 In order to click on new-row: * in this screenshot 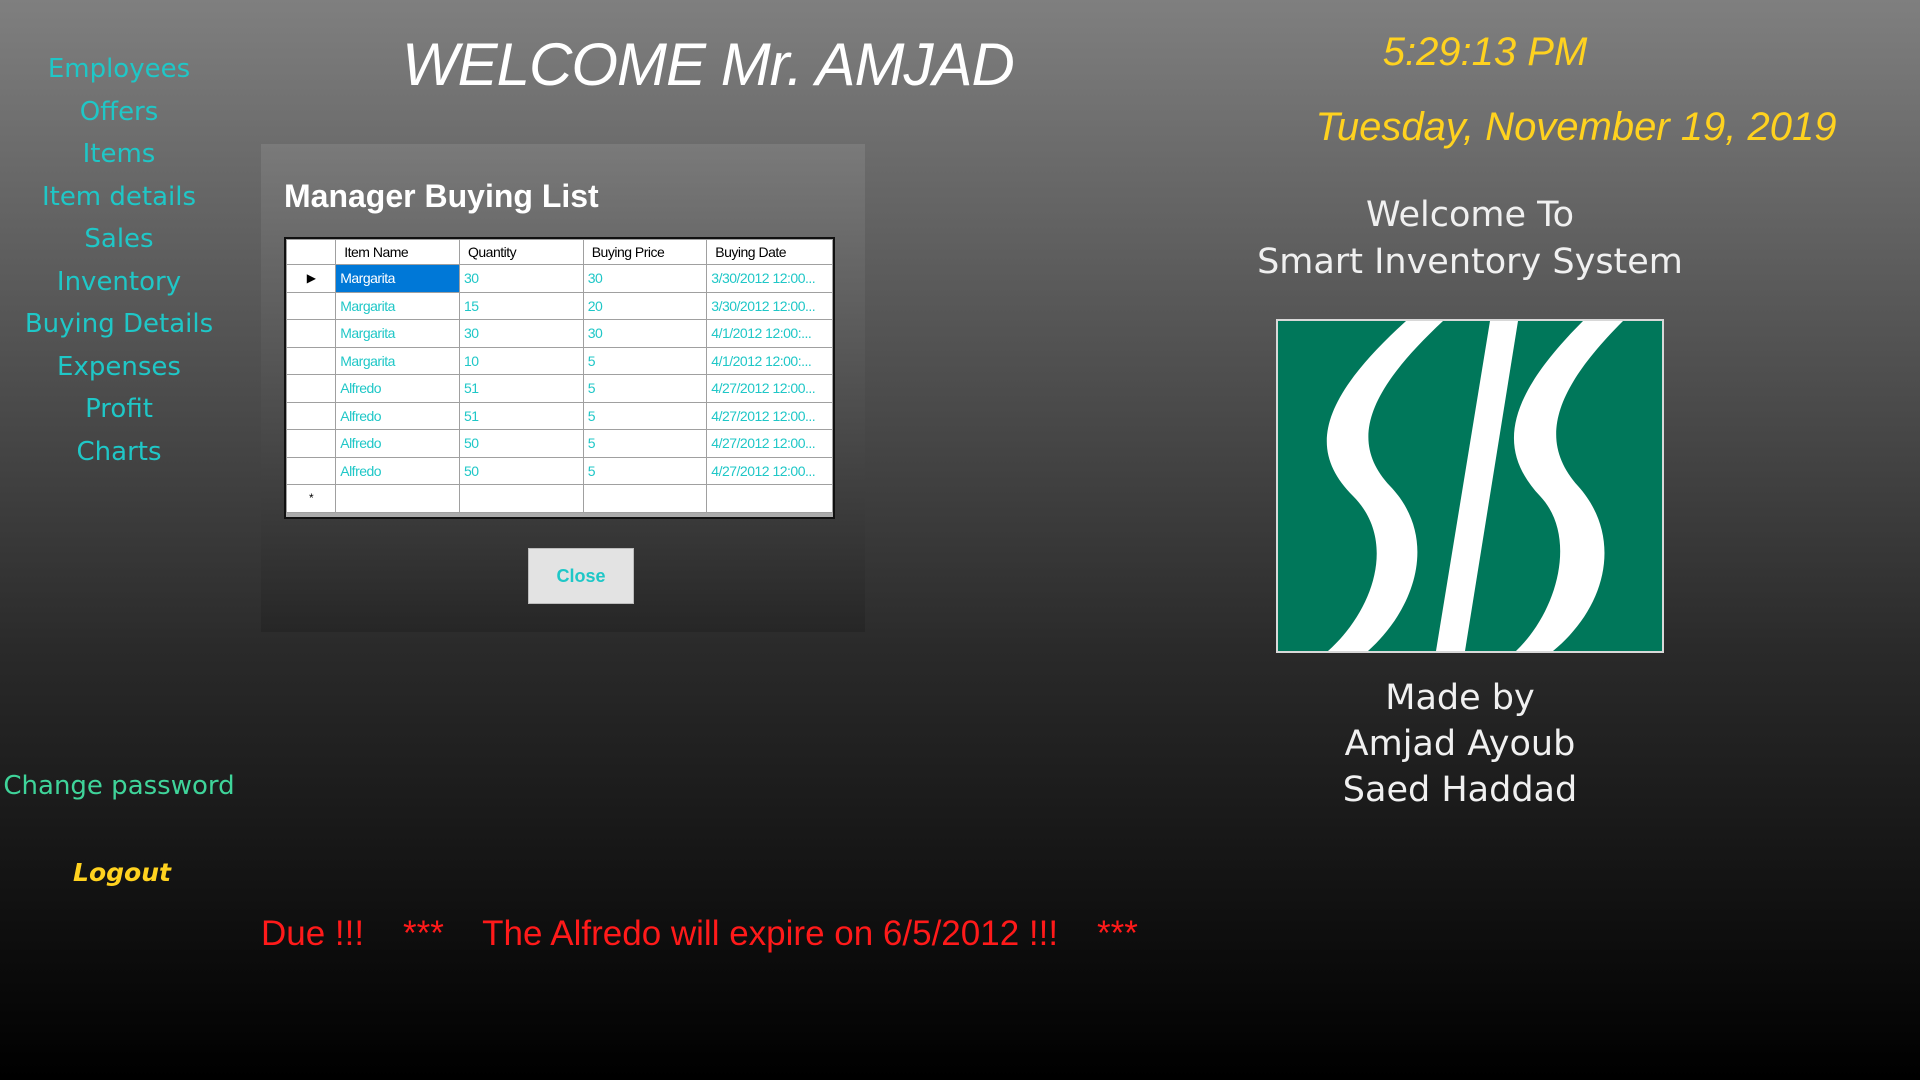, I will do `click(559, 498)`.